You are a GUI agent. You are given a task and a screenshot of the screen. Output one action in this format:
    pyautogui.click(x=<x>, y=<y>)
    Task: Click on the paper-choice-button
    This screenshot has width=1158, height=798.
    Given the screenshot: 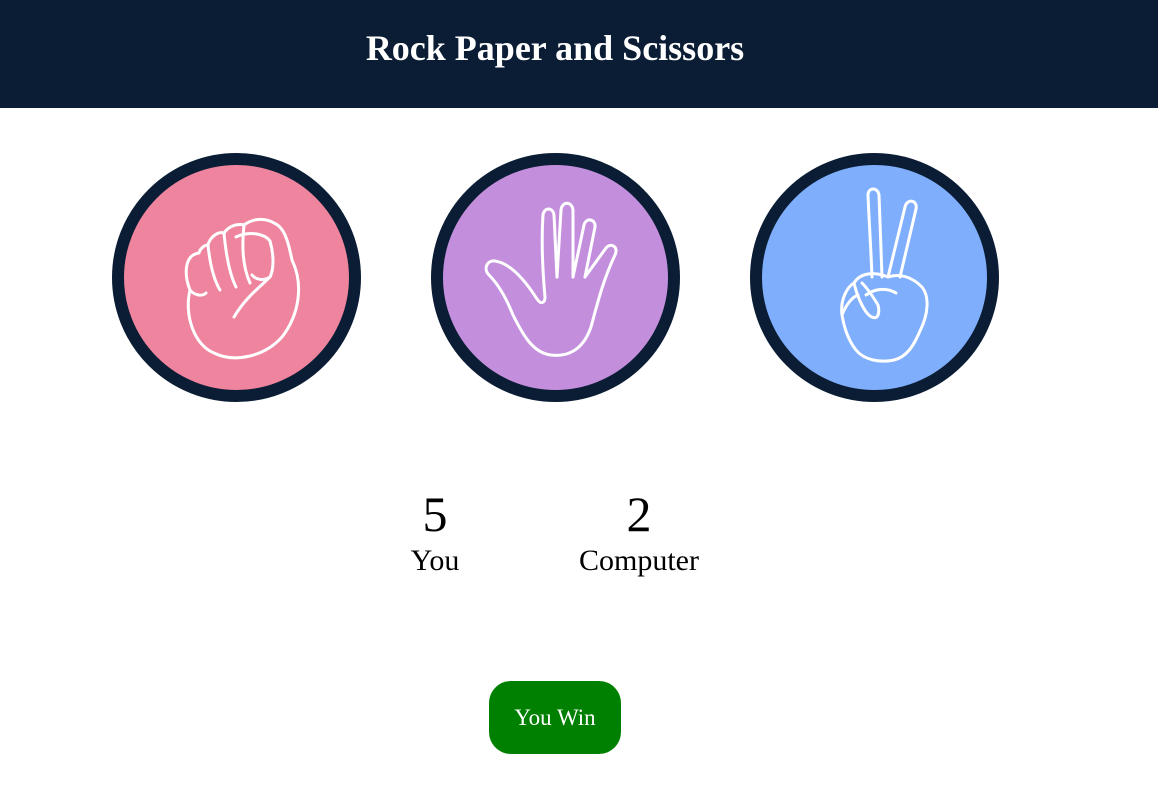 What is the action you would take?
    pyautogui.click(x=555, y=277)
    